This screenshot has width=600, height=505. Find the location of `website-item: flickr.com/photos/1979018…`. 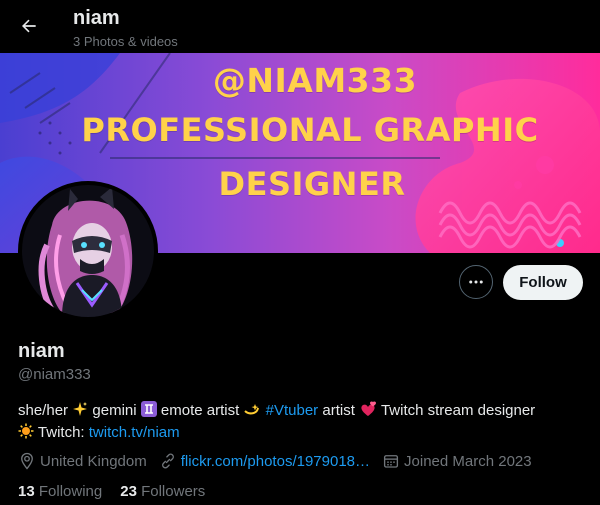

website-item: flickr.com/photos/1979018… is located at coordinates (264, 461).